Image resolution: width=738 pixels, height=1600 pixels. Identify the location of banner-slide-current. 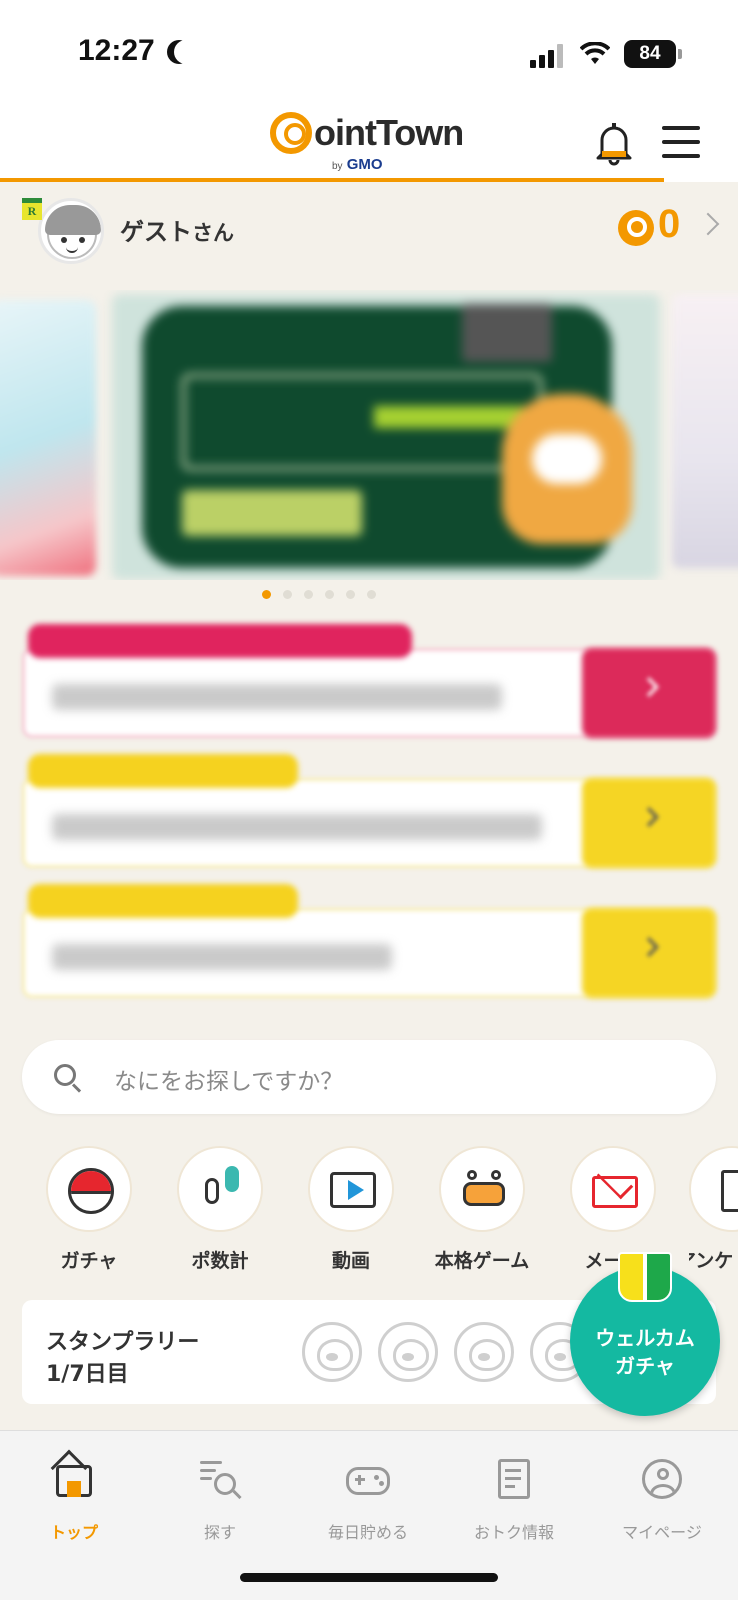
(386, 437).